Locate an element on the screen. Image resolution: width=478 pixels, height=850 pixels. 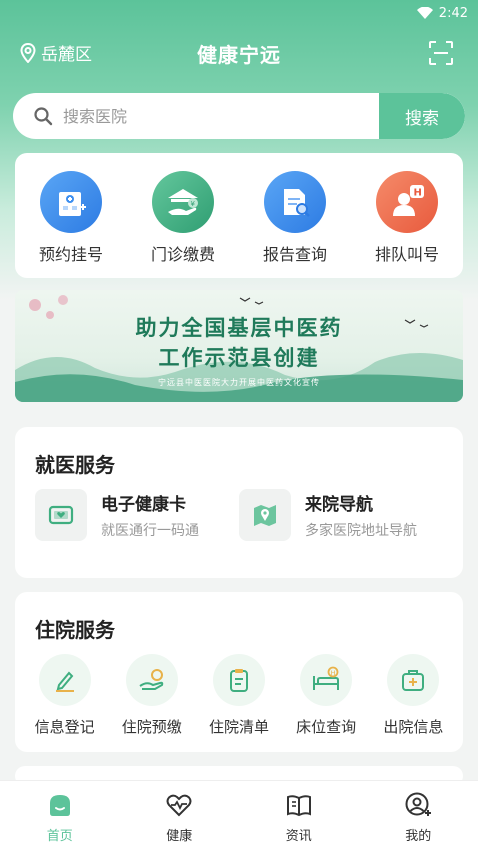
prepay-icon is located at coordinates (151, 680).